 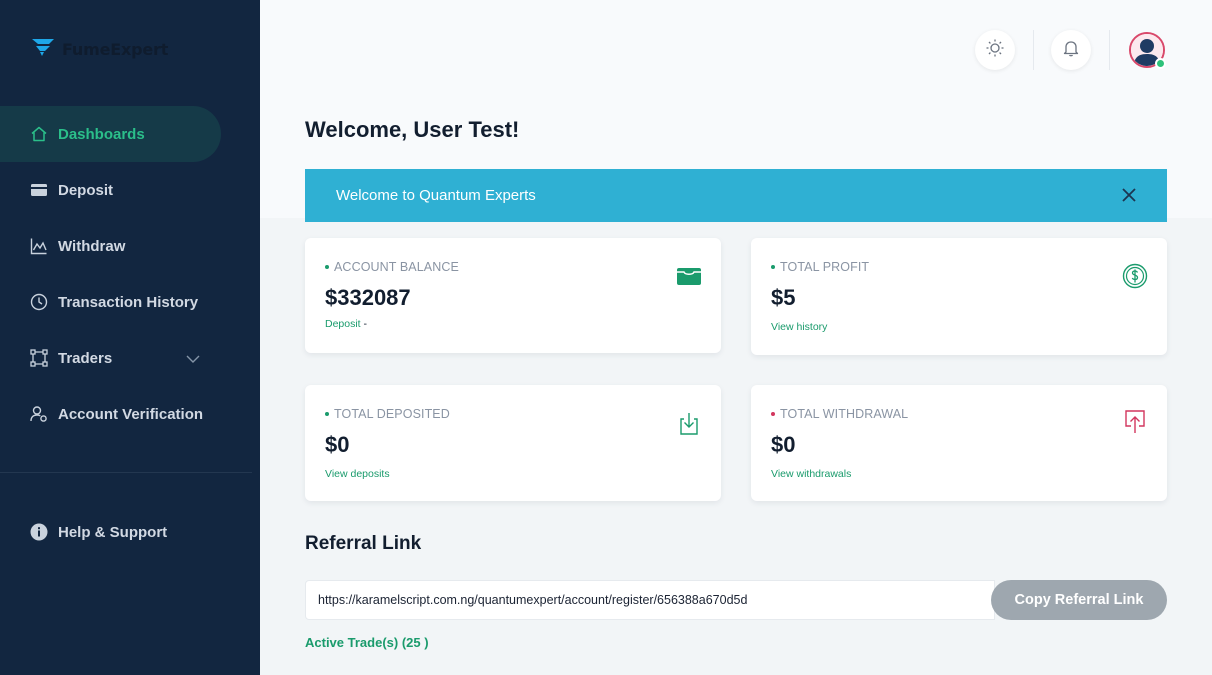 What do you see at coordinates (736, 195) in the screenshot?
I see `welcome-alert: Welcome to Quantum Experts` at bounding box center [736, 195].